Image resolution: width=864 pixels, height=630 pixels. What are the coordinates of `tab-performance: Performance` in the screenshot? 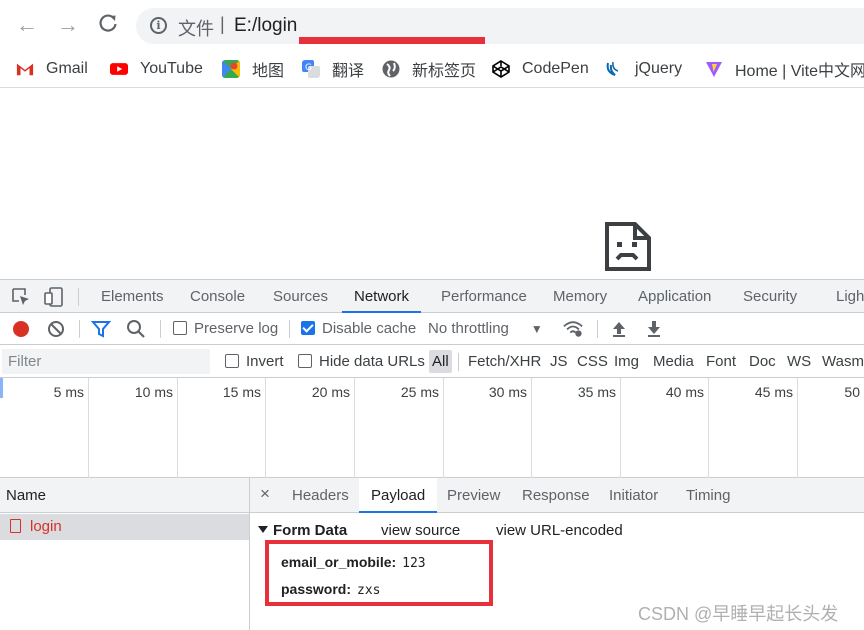 It's located at (484, 296).